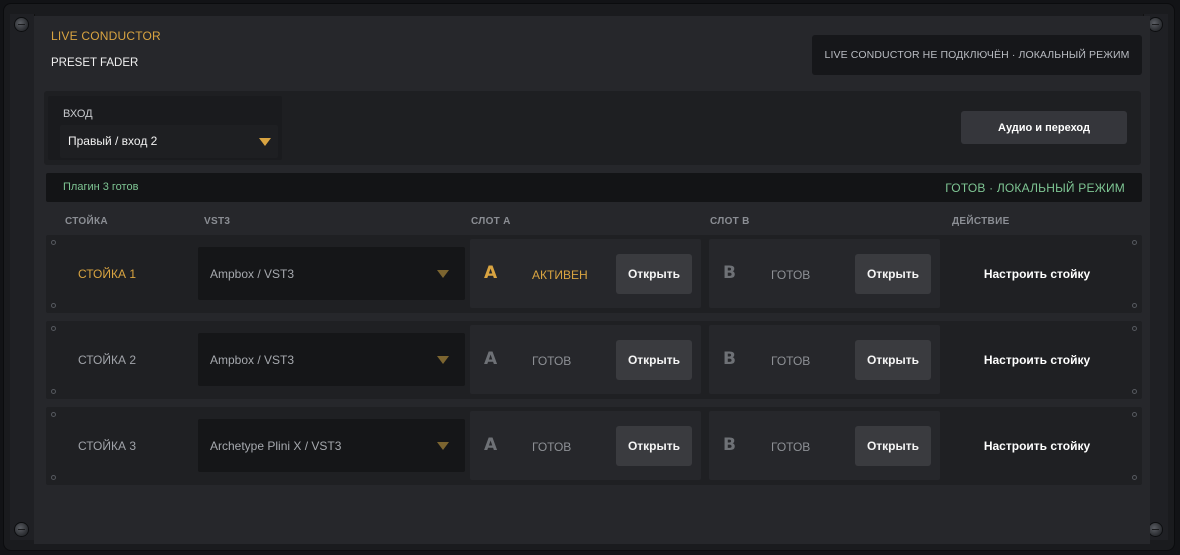 This screenshot has width=1180, height=555. What do you see at coordinates (1044, 127) in the screenshot?
I see `audio-transition-button: Аудио и переход` at bounding box center [1044, 127].